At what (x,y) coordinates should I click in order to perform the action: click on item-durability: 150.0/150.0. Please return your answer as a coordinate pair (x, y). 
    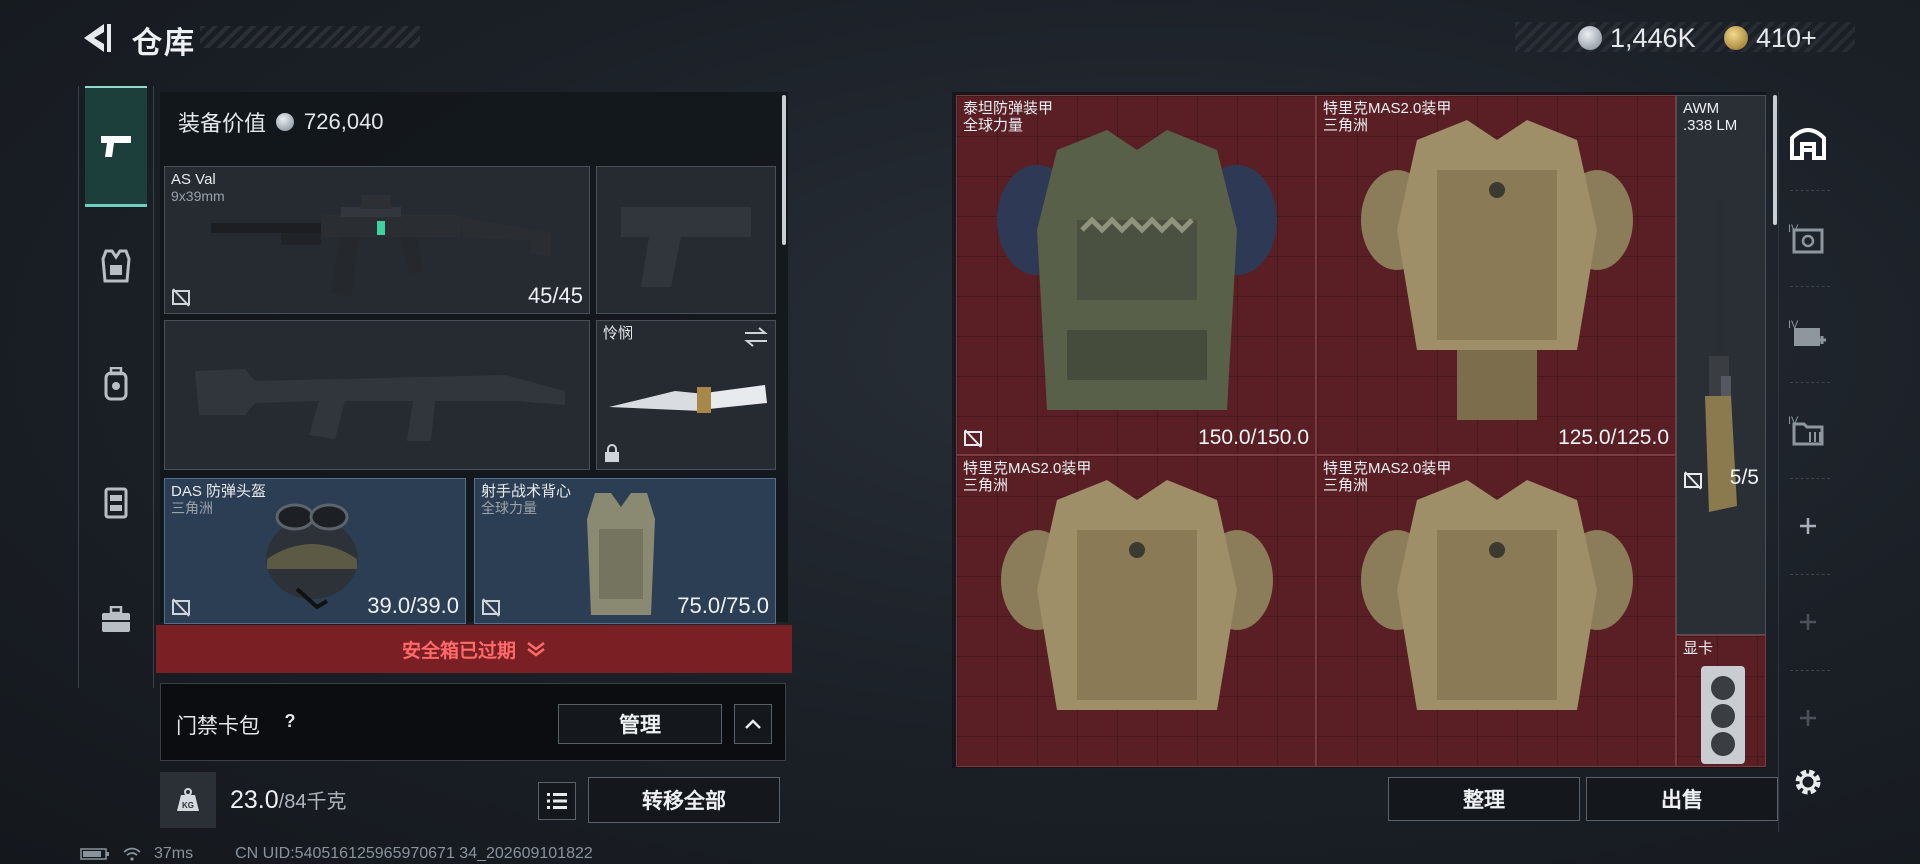
    Looking at the image, I should click on (1253, 437).